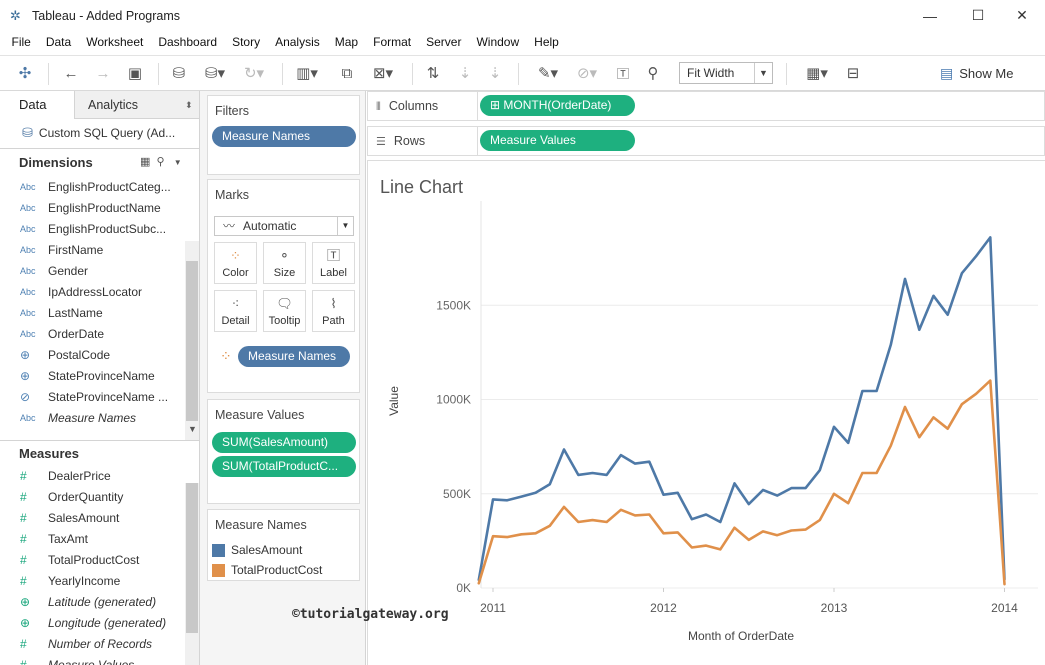 This screenshot has width=1045, height=665. I want to click on dimension-field: ⊕ PostalCode, so click(101, 354).